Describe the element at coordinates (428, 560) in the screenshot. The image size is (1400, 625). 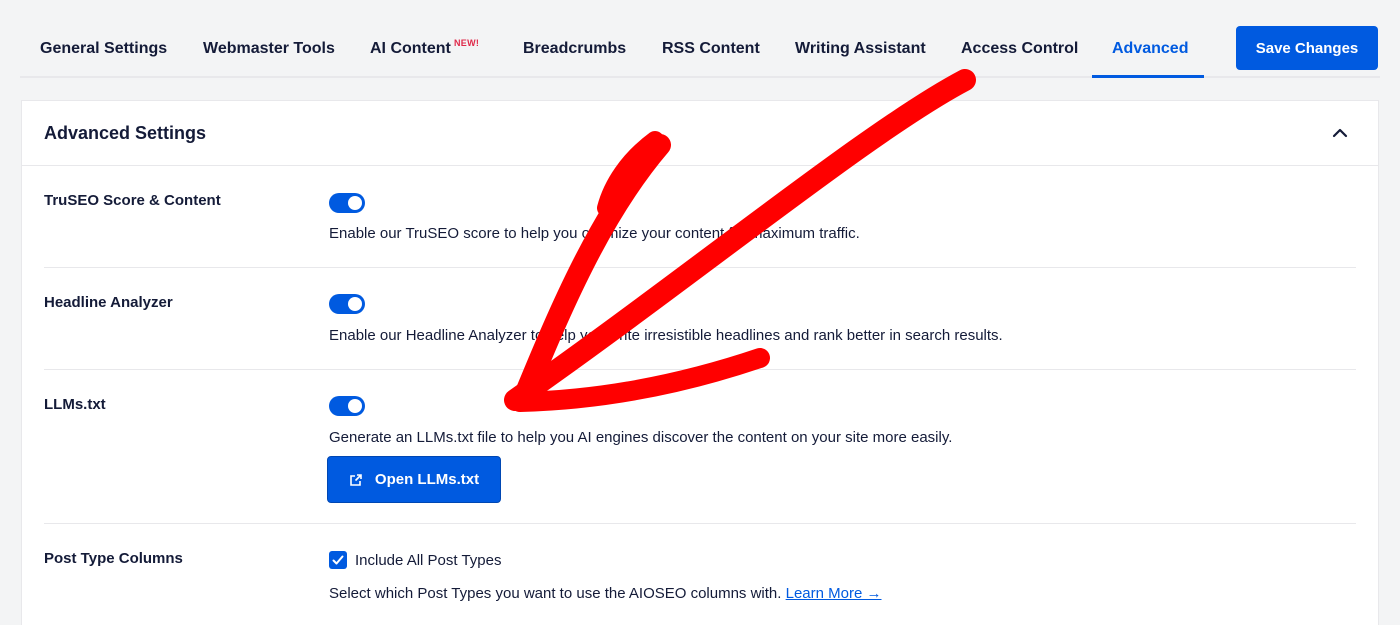
I see `checkbox-label: Include All Post Types` at that location.